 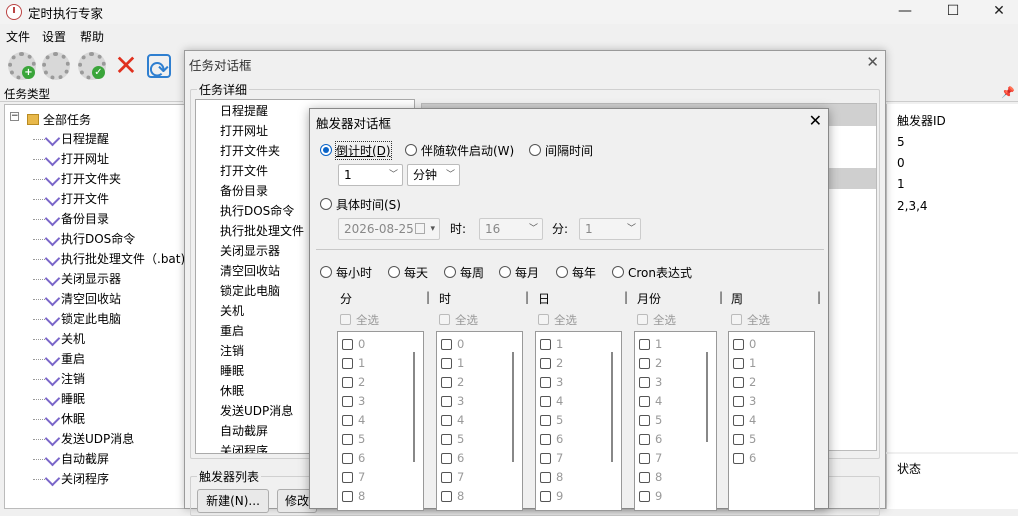 What do you see at coordinates (244, 447) in the screenshot?
I see `task-type-list-item: 关闭程序` at bounding box center [244, 447].